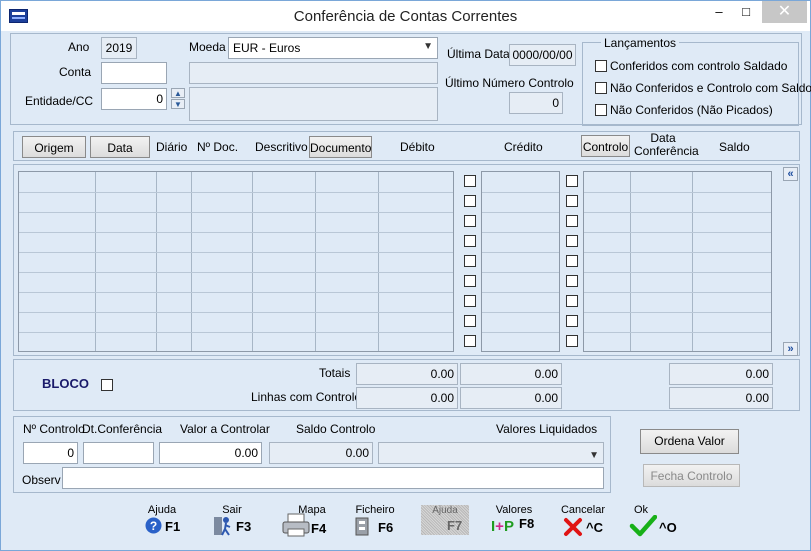  What do you see at coordinates (120, 147) in the screenshot?
I see `data-sort-button: Data` at bounding box center [120, 147].